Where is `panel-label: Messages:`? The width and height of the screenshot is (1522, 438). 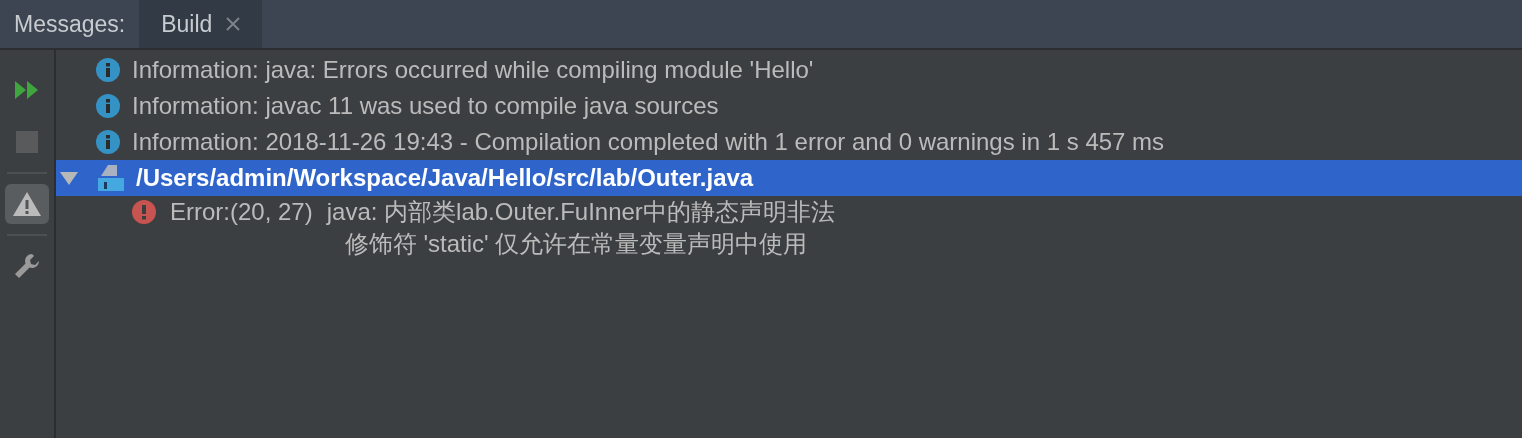 panel-label: Messages: is located at coordinates (70, 24).